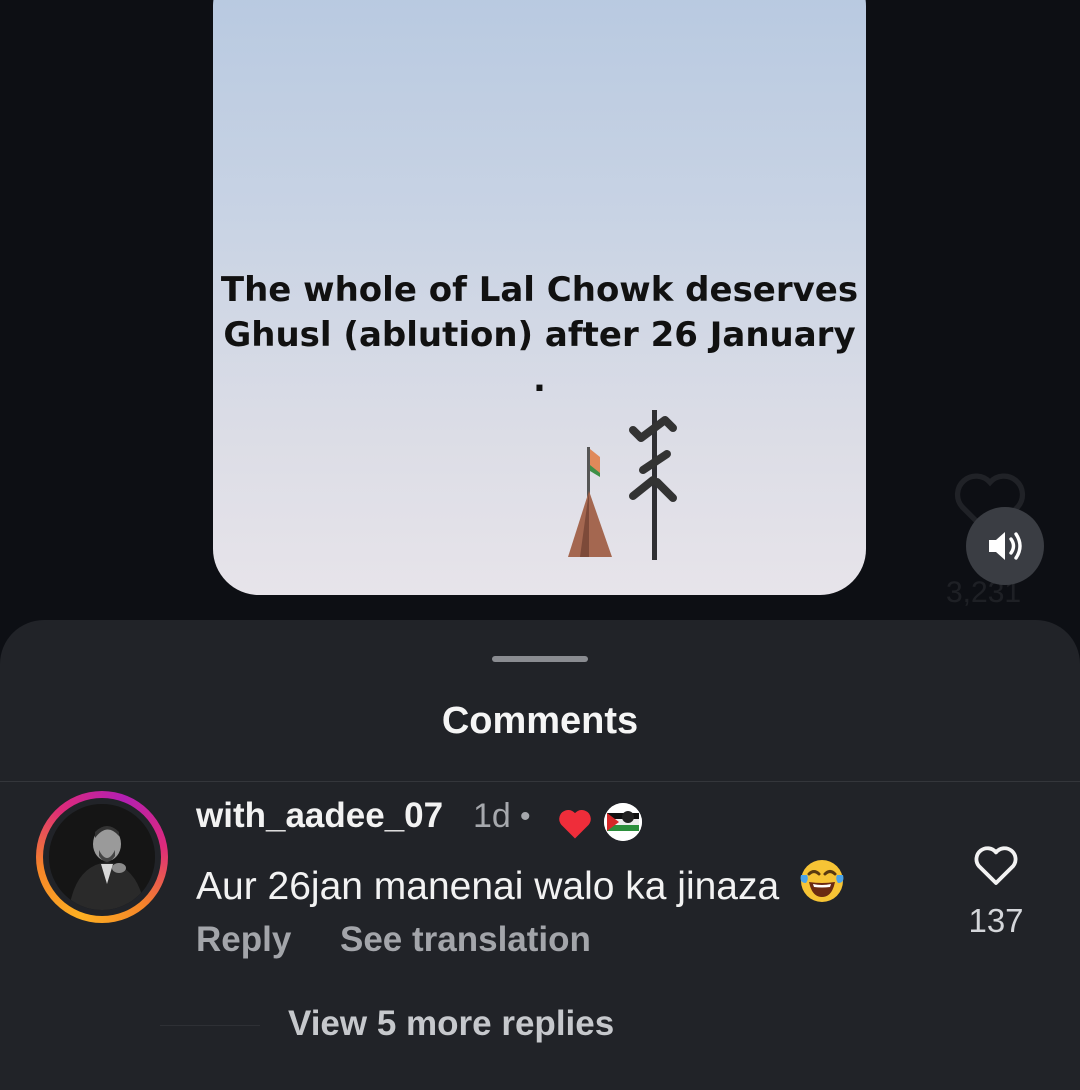 The width and height of the screenshot is (1080, 1090). Describe the element at coordinates (465, 940) in the screenshot. I see `see-translation-button: See translation` at that location.